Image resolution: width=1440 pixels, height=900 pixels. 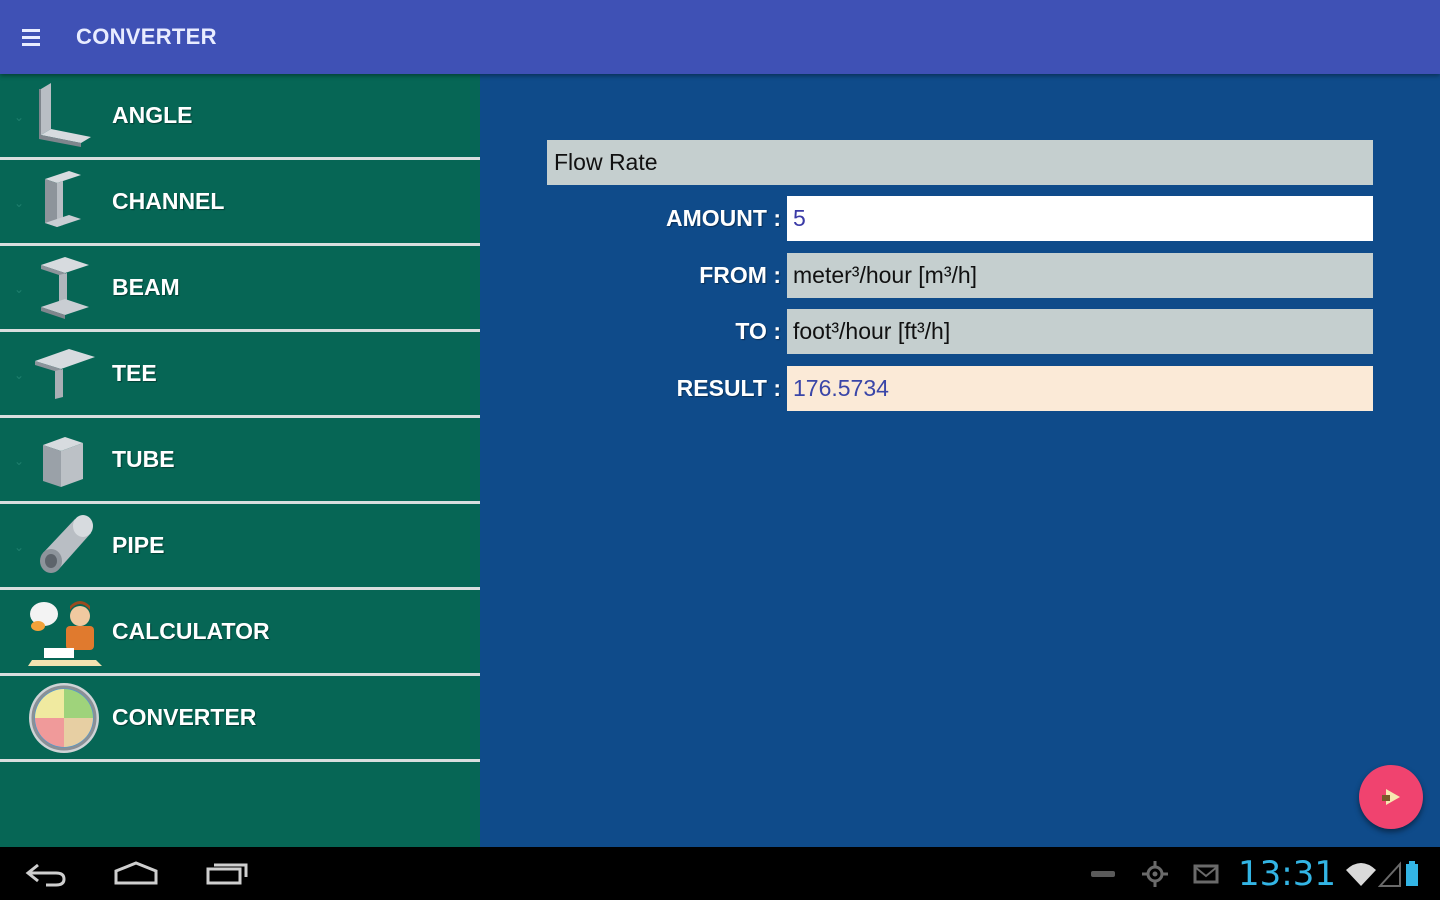 I want to click on sidebar-item-label: TUBE, so click(x=143, y=459).